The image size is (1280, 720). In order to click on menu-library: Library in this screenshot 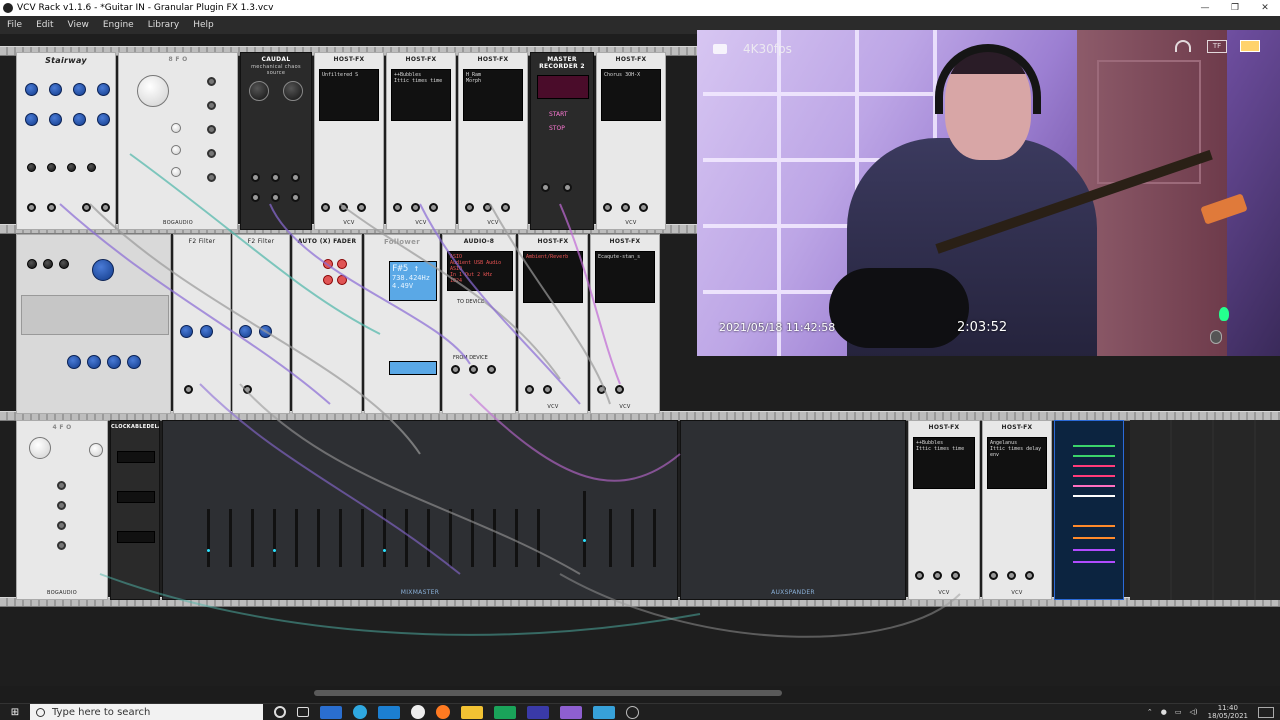, I will do `click(163, 25)`.